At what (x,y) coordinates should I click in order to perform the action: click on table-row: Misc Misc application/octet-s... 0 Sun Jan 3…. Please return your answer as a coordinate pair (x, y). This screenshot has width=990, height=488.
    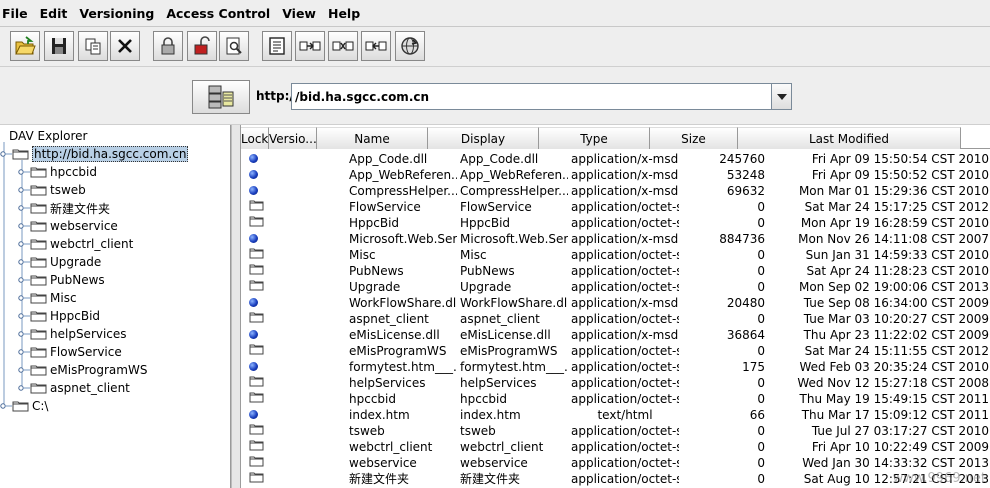
    Looking at the image, I should click on (615, 255).